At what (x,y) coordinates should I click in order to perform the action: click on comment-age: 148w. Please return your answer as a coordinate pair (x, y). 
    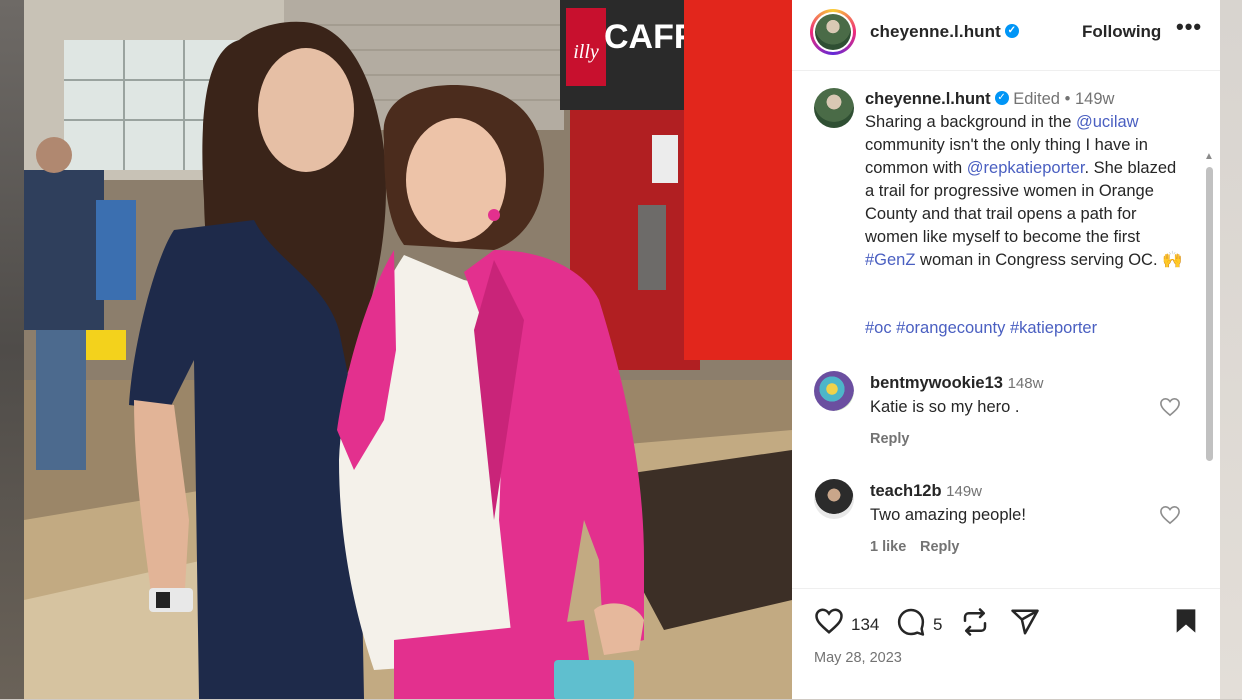
    Looking at the image, I should click on (1025, 383).